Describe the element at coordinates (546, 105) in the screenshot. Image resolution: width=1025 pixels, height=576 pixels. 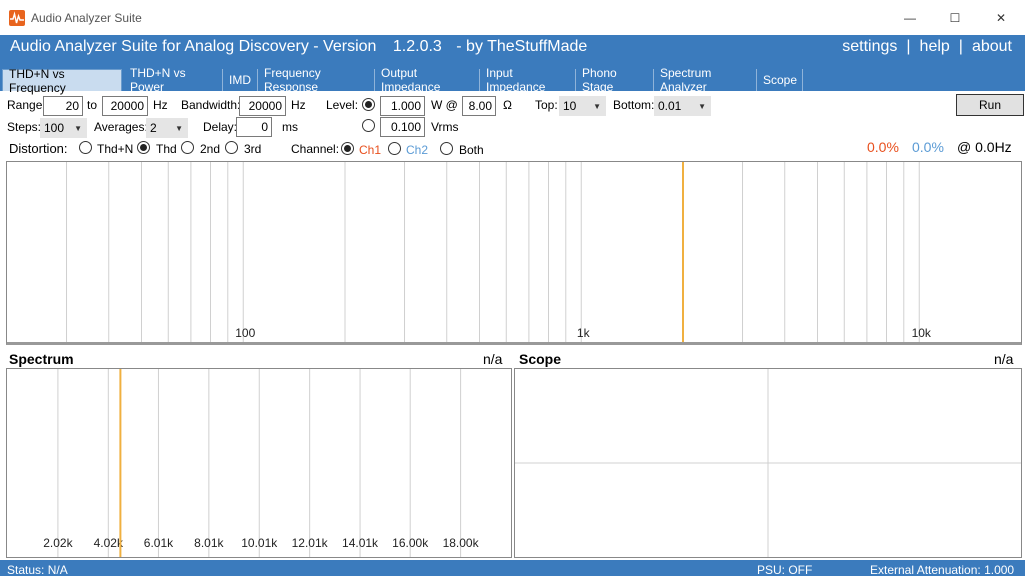
I see `top-label: Top:` at that location.